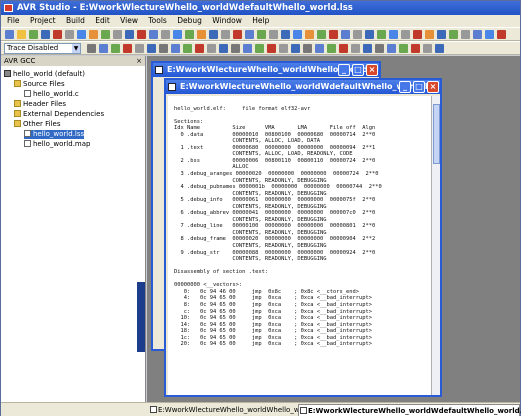  Describe the element at coordinates (40, 104) in the screenshot. I see `tree-item: Header Files` at that location.